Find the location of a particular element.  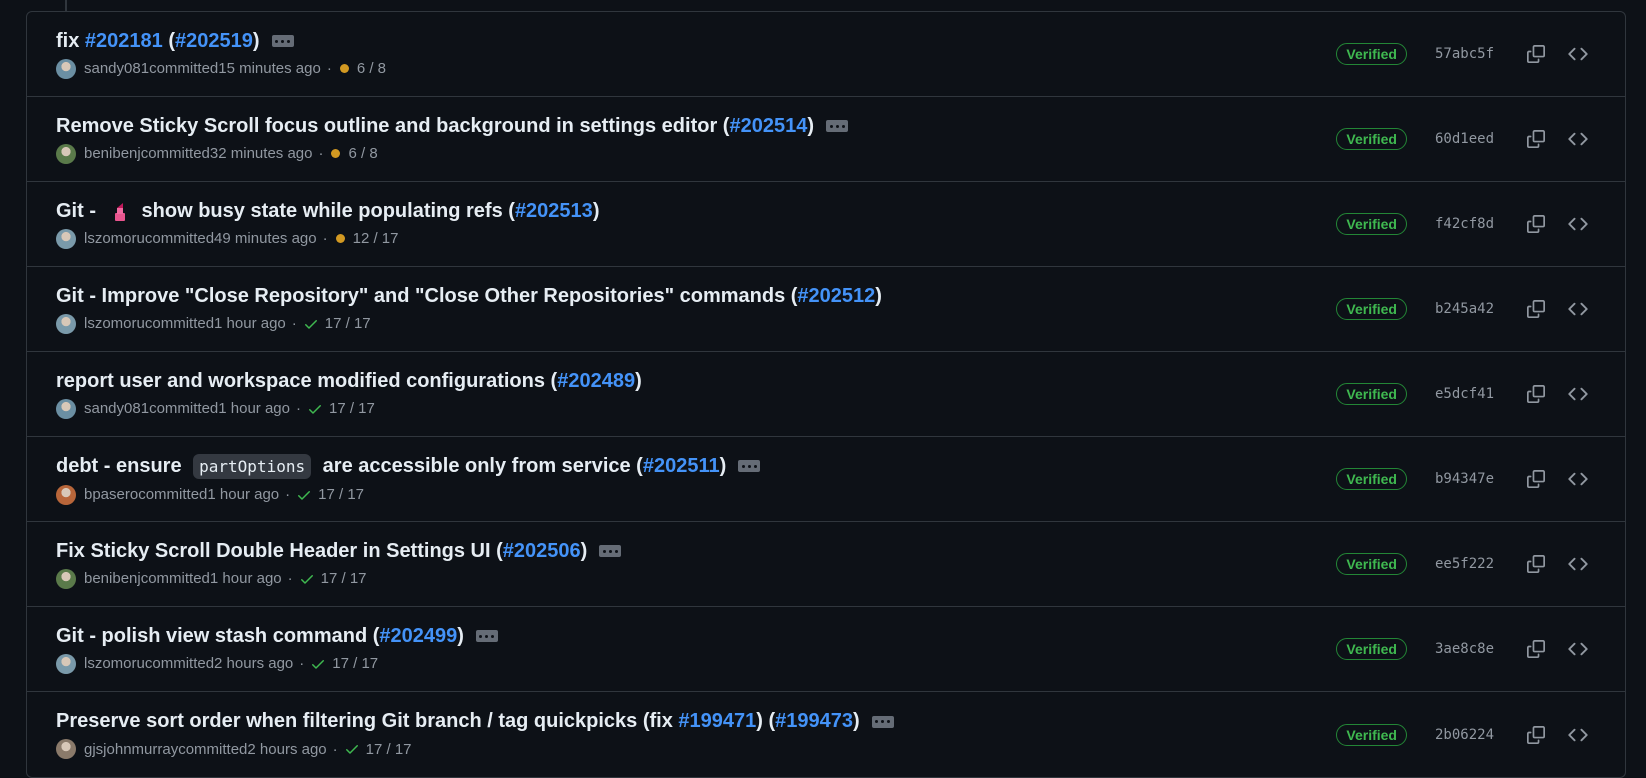

issue-link: #202514 is located at coordinates (768, 126).